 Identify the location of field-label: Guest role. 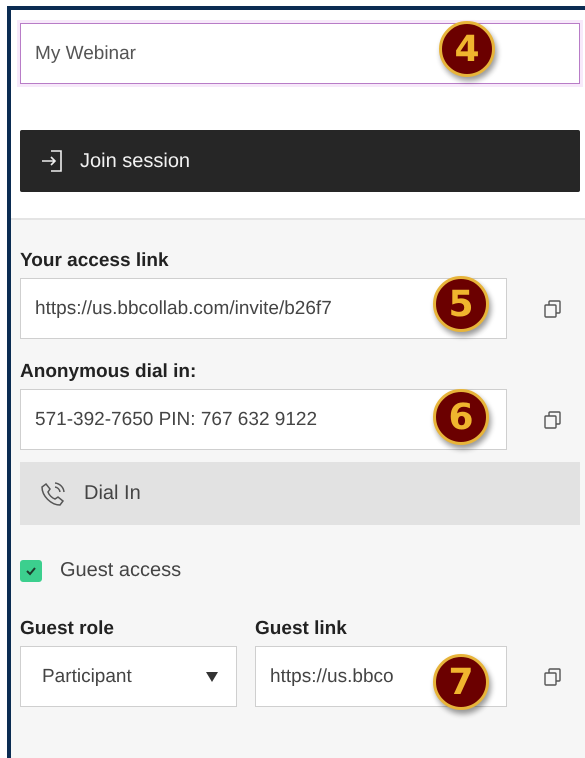
(67, 629).